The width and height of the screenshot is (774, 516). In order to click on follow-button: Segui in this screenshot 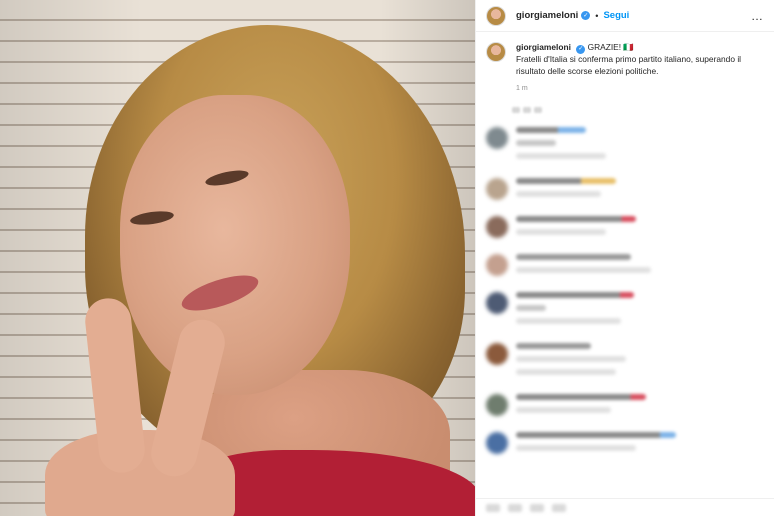, I will do `click(616, 15)`.